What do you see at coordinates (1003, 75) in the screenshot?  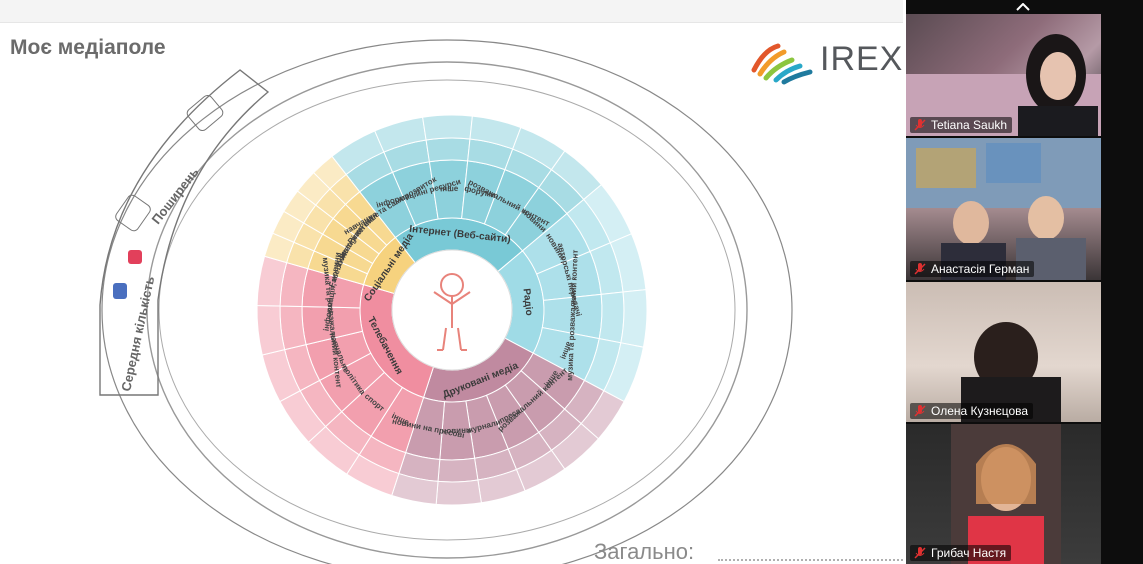 I see `participant-tile: Tetiana Saukh` at bounding box center [1003, 75].